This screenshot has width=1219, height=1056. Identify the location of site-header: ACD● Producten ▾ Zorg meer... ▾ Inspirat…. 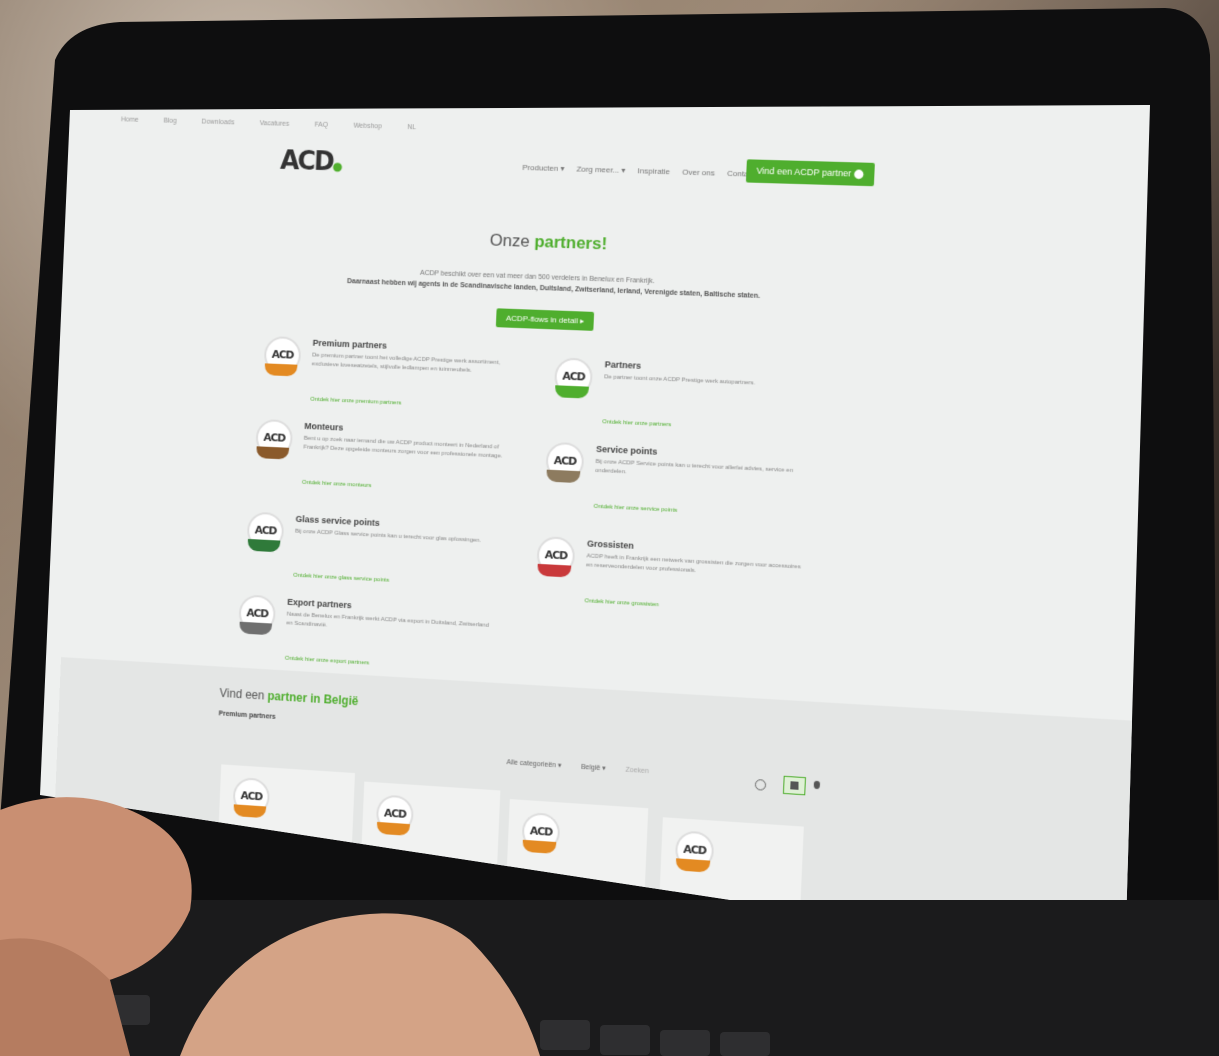
(620, 170).